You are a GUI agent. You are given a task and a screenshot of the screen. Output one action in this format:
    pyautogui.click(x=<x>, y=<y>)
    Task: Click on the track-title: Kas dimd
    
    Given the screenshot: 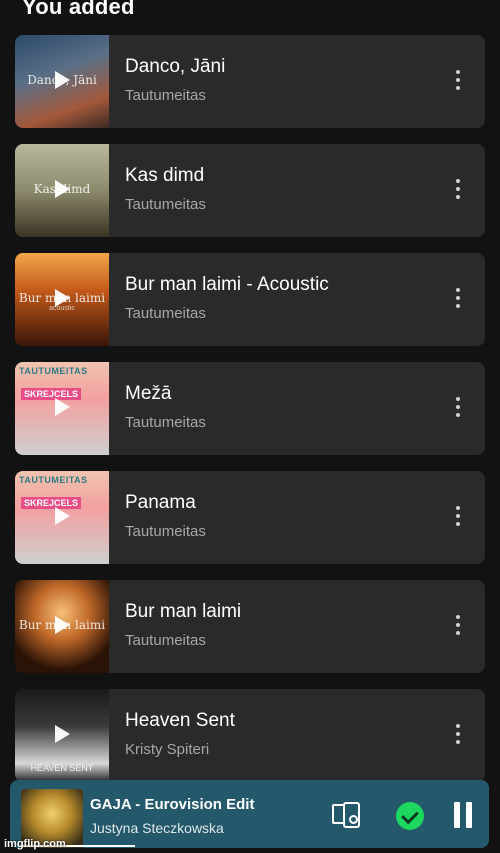 What is the action you would take?
    pyautogui.click(x=165, y=175)
    